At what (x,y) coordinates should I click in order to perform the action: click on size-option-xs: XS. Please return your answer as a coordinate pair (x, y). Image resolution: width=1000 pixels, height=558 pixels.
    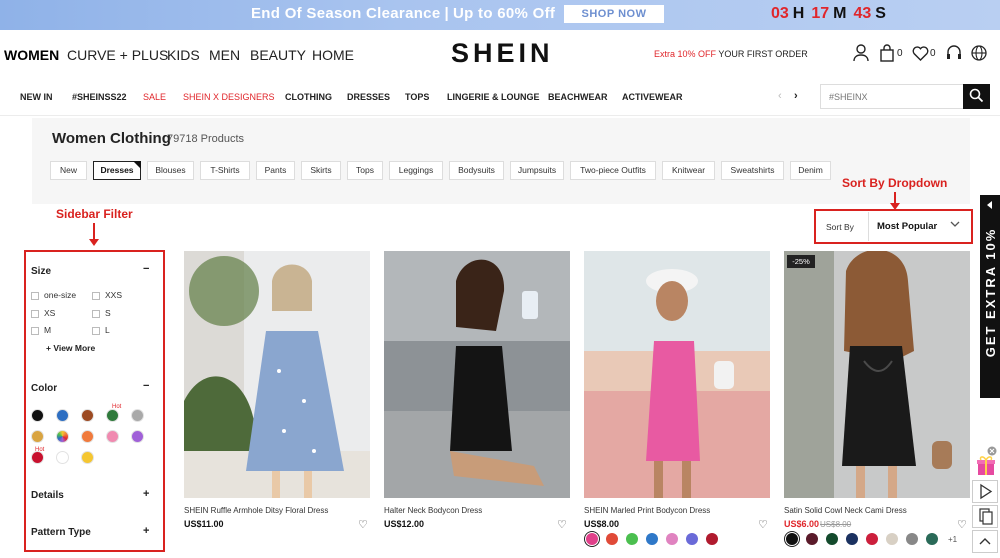
    Looking at the image, I should click on (43, 313).